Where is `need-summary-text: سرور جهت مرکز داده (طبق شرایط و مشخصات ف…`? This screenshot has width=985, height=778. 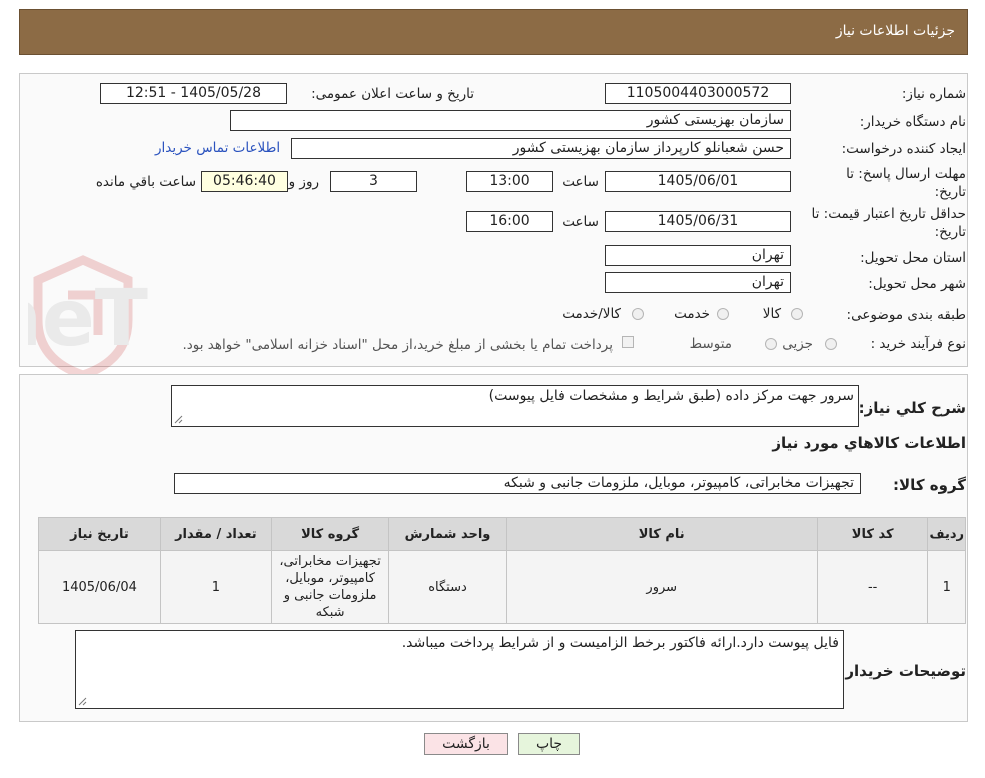
need-summary-text: سرور جهت مرکز داده (طبق شرایط و مشخصات ف… is located at coordinates (671, 396).